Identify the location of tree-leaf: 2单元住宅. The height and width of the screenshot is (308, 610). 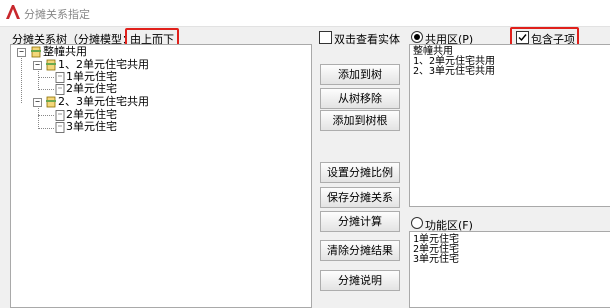
(86, 89).